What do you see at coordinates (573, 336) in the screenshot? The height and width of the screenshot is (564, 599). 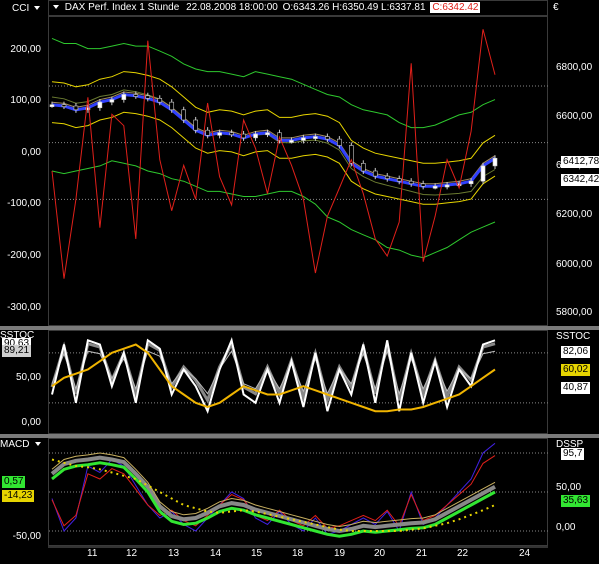 I see `sstoc-right-label: SSTOC` at bounding box center [573, 336].